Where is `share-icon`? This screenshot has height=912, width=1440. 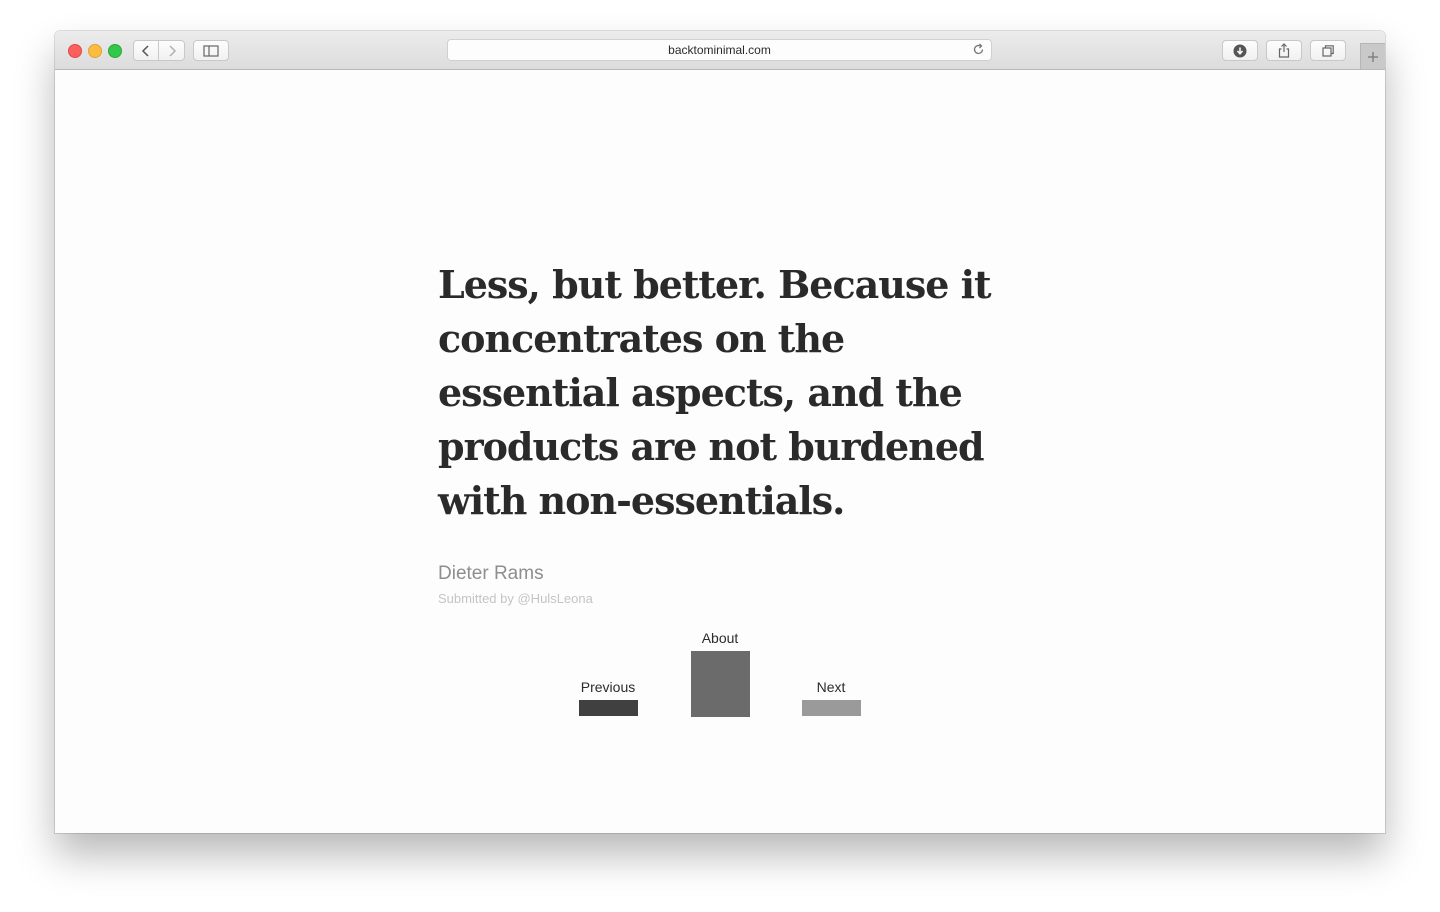 share-icon is located at coordinates (1284, 50).